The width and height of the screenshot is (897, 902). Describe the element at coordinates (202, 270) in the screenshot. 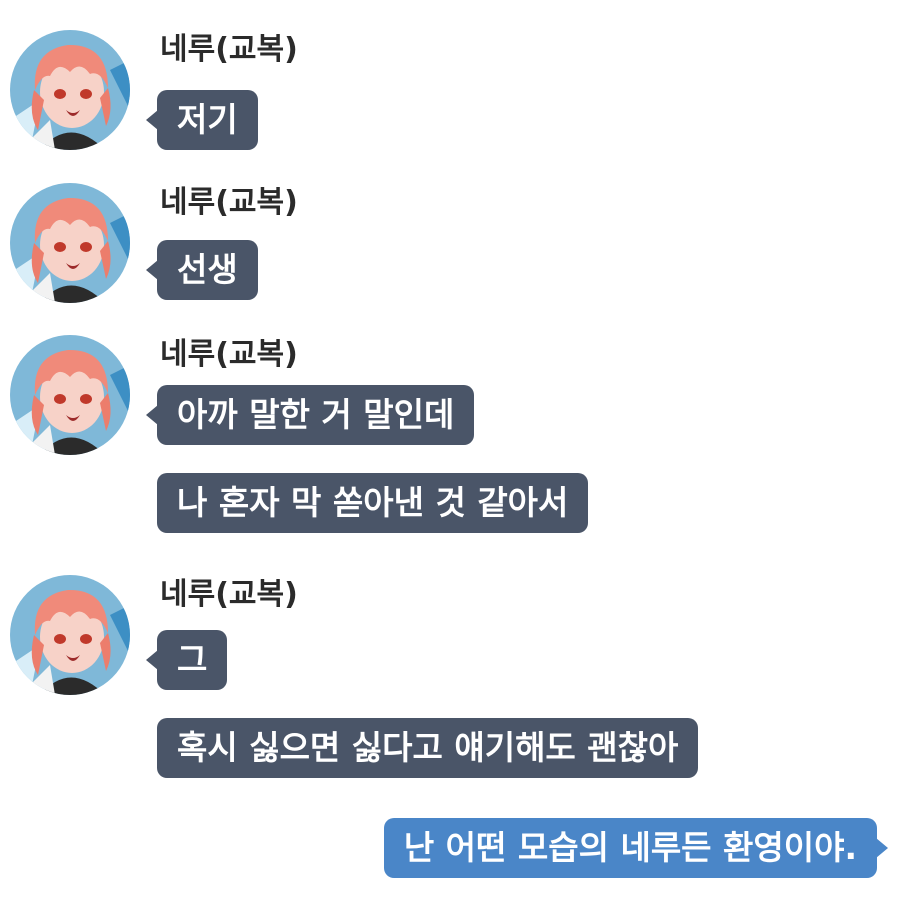

I see `message-bubble: 선생` at that location.